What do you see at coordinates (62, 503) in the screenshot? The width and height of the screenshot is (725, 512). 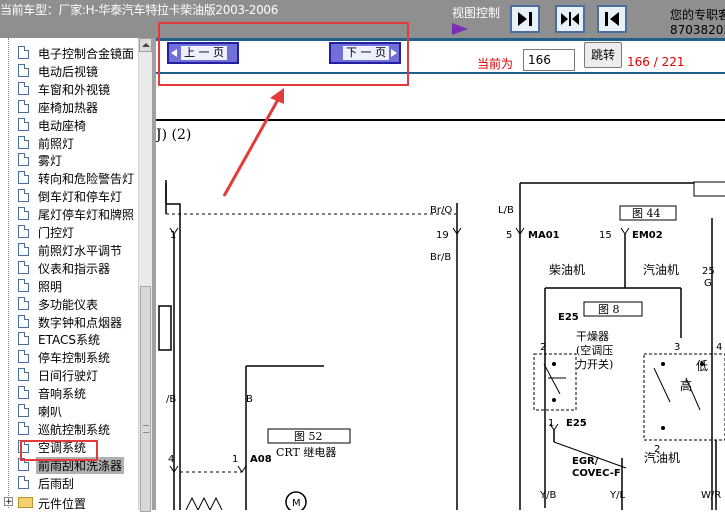 I see `tree-folder-label: 元件位置` at bounding box center [62, 503].